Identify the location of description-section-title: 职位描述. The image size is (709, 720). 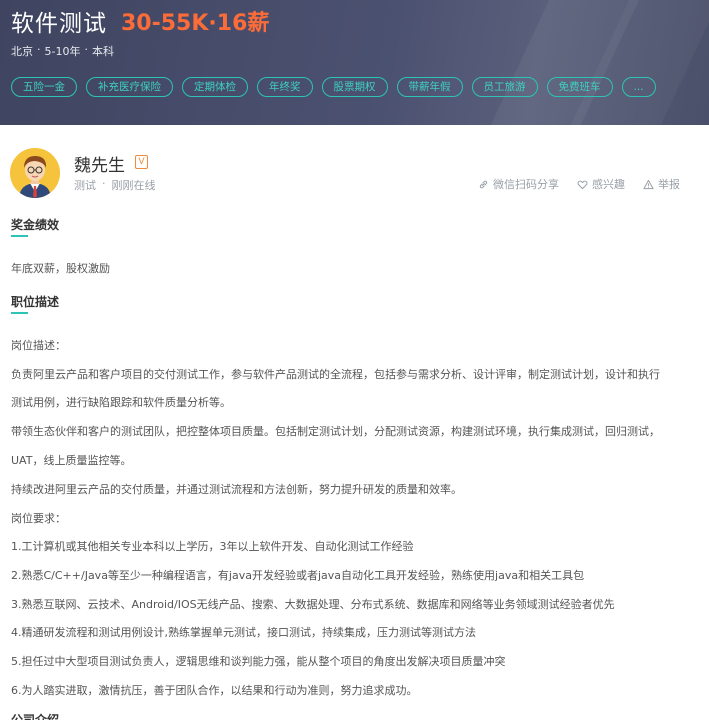
(35, 302).